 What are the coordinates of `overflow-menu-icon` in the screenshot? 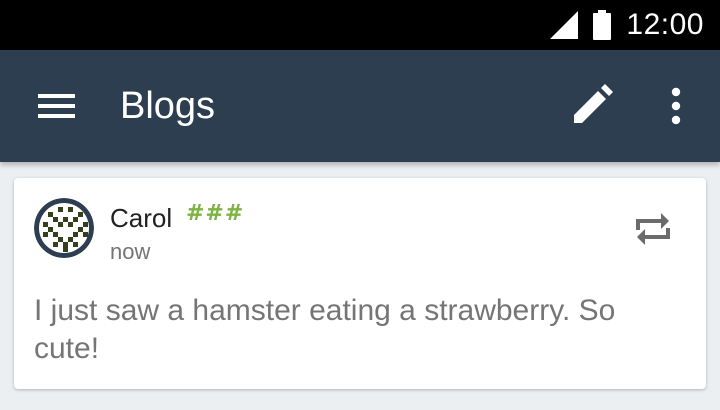 It's located at (676, 106).